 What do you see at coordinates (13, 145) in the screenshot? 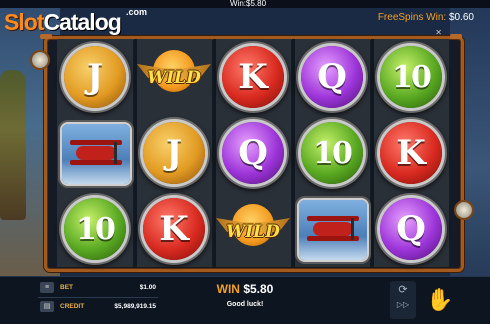
I see `pilot-character` at bounding box center [13, 145].